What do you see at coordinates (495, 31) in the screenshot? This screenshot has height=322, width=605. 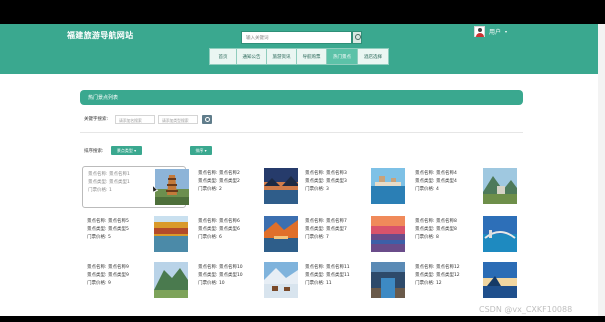 I see `user-name: 用户` at bounding box center [495, 31].